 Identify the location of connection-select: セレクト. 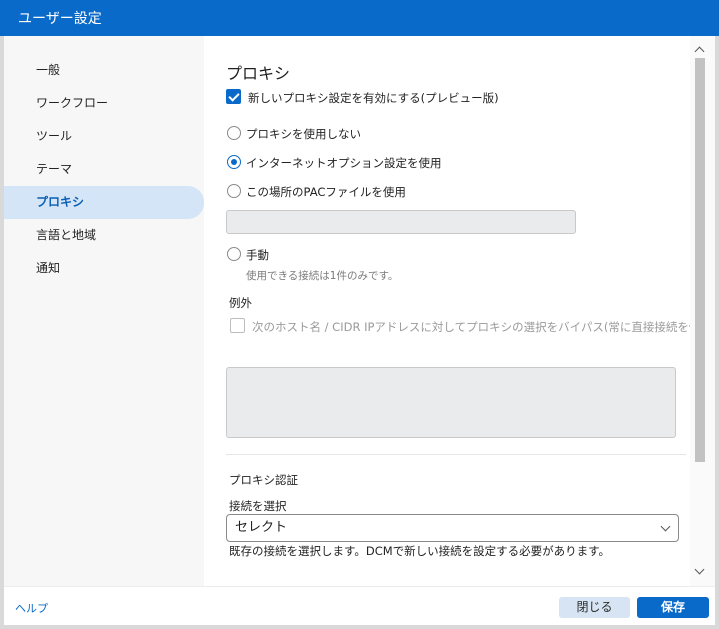
(452, 528).